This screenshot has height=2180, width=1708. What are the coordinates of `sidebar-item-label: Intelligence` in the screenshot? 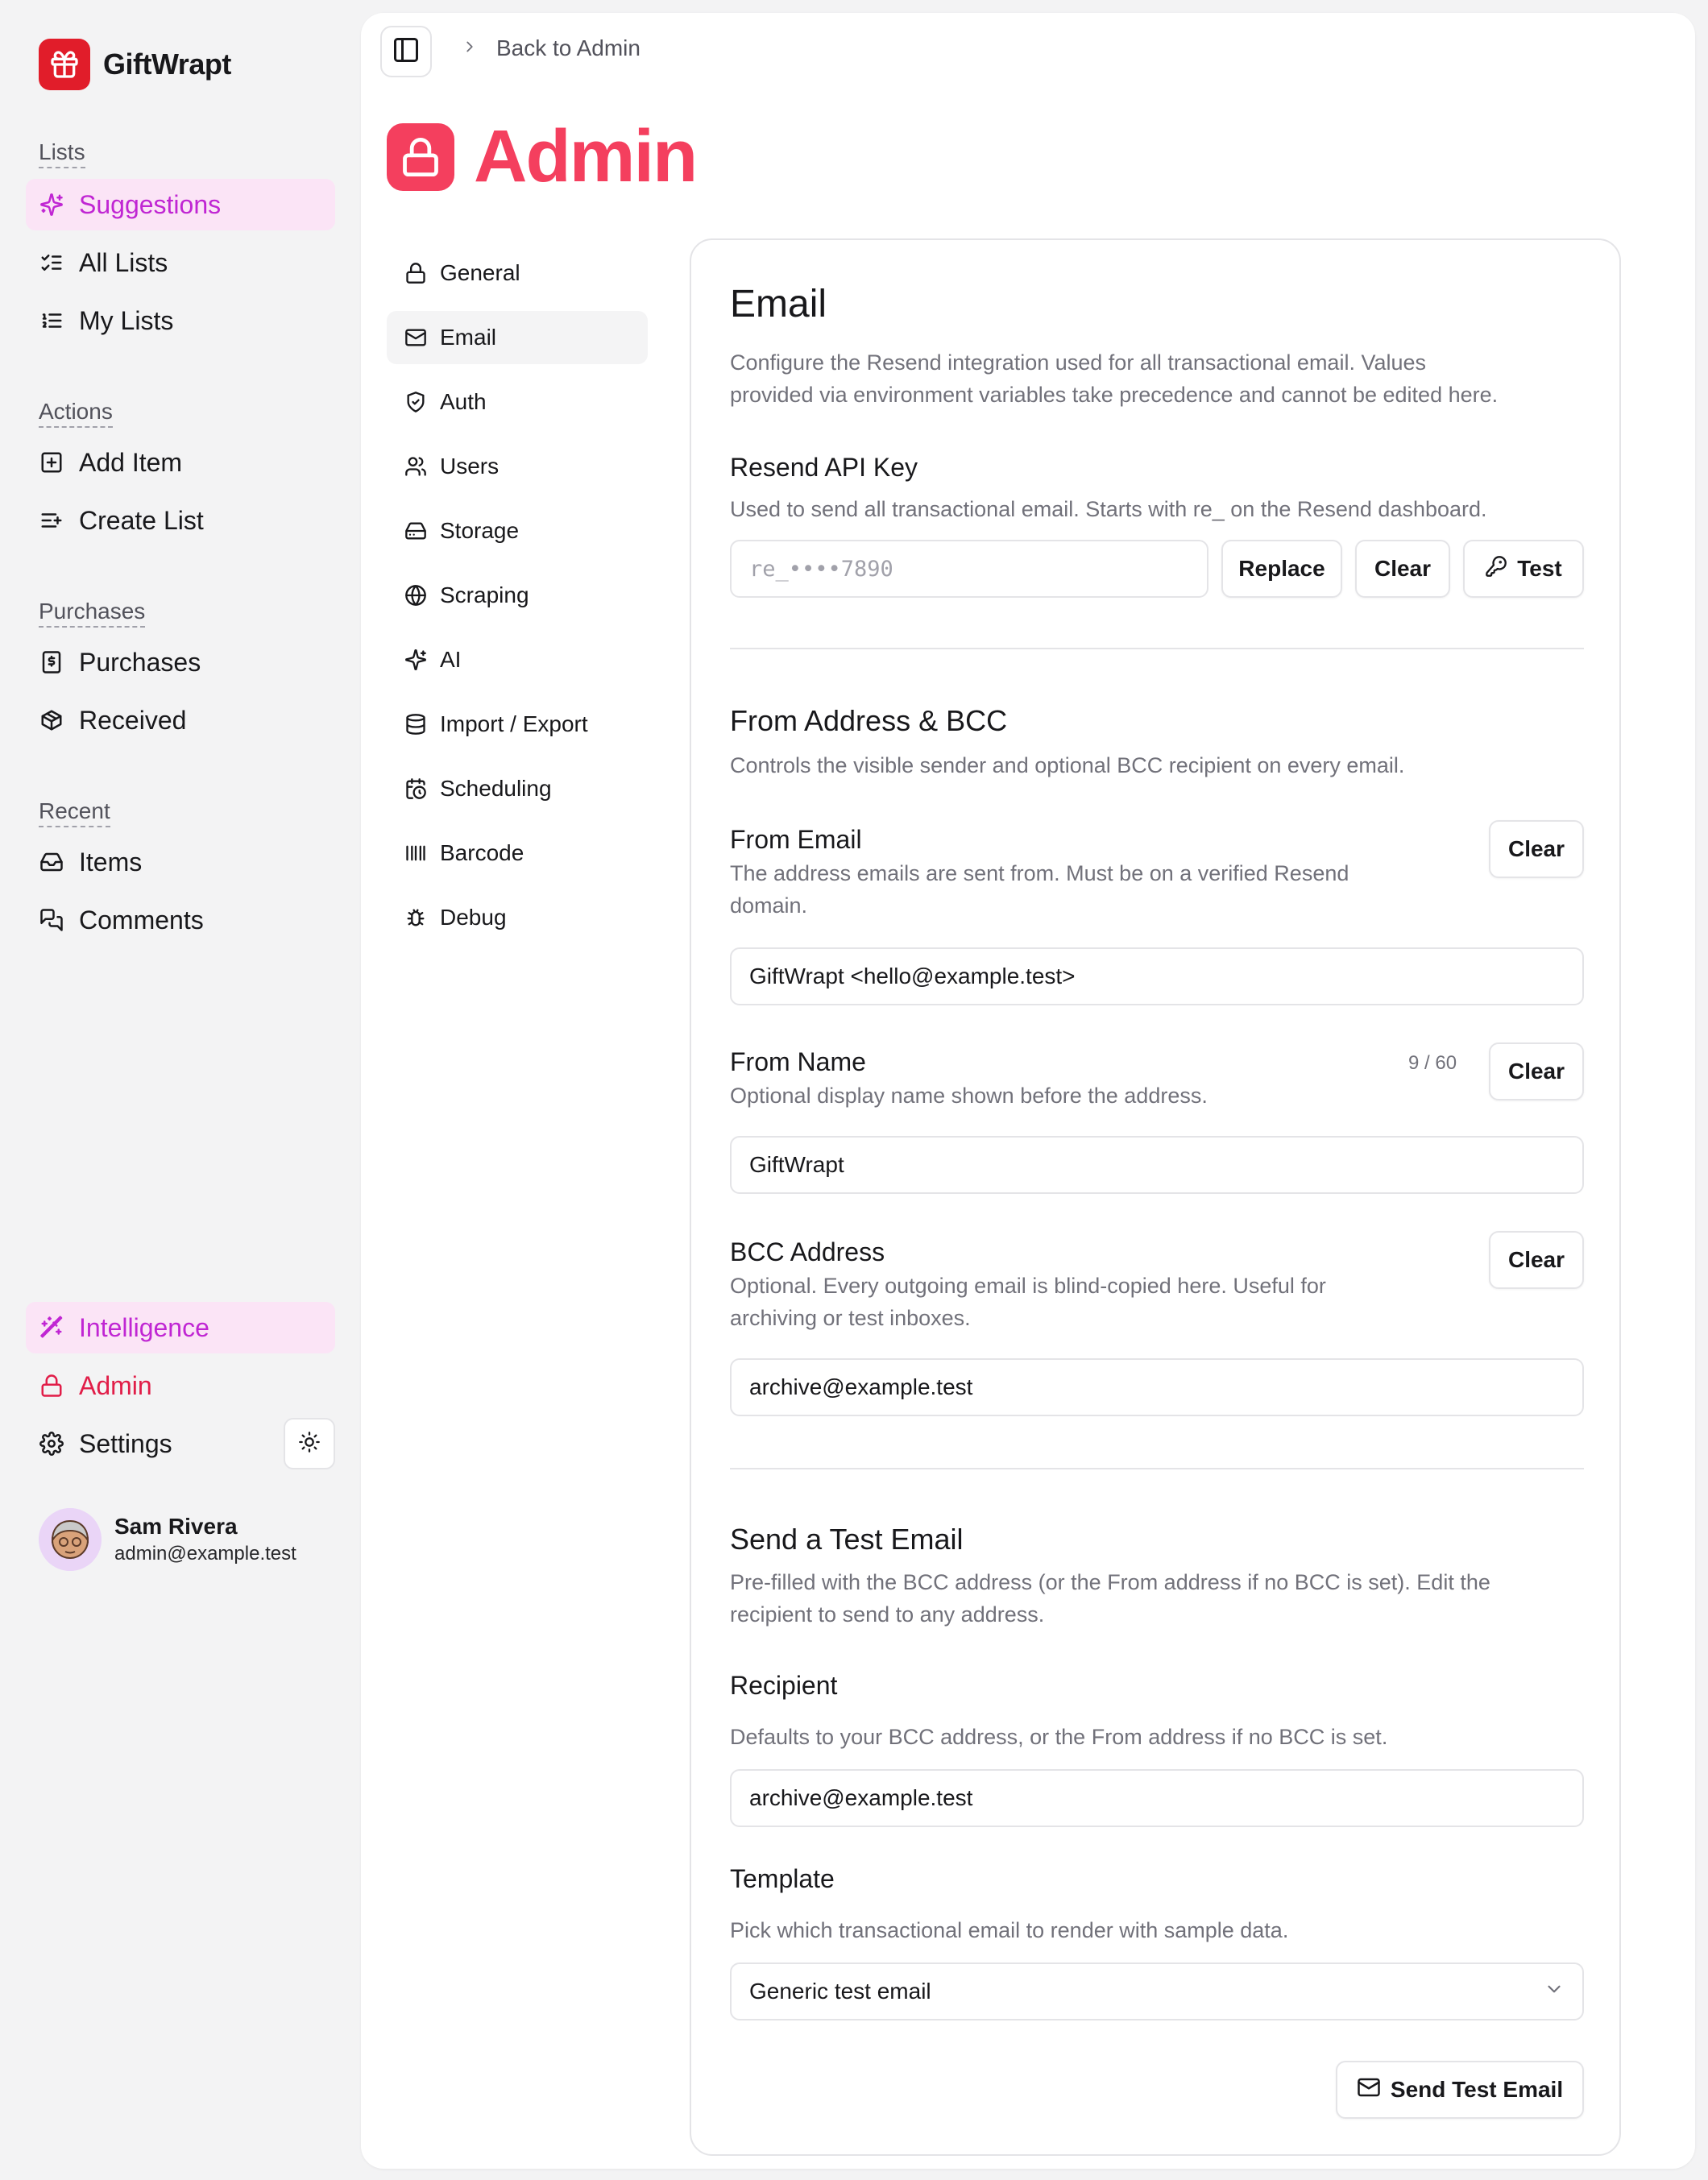 It's located at (144, 1327).